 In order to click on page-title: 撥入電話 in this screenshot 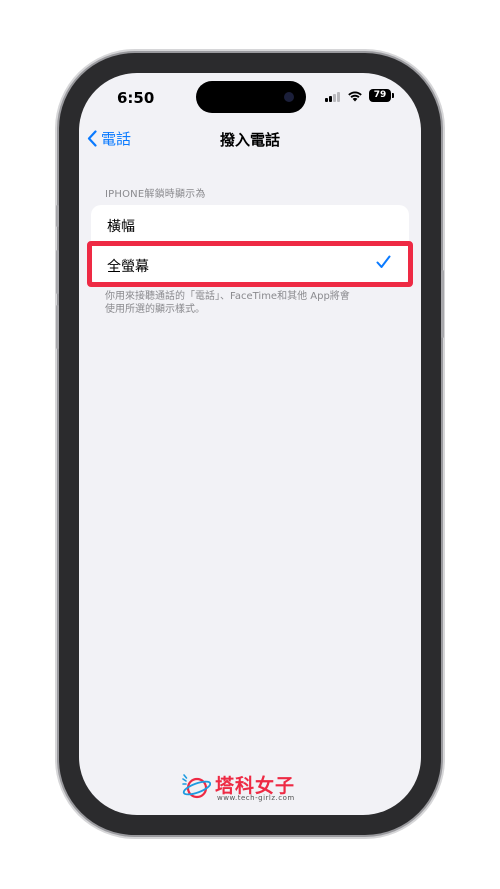, I will do `click(249, 140)`.